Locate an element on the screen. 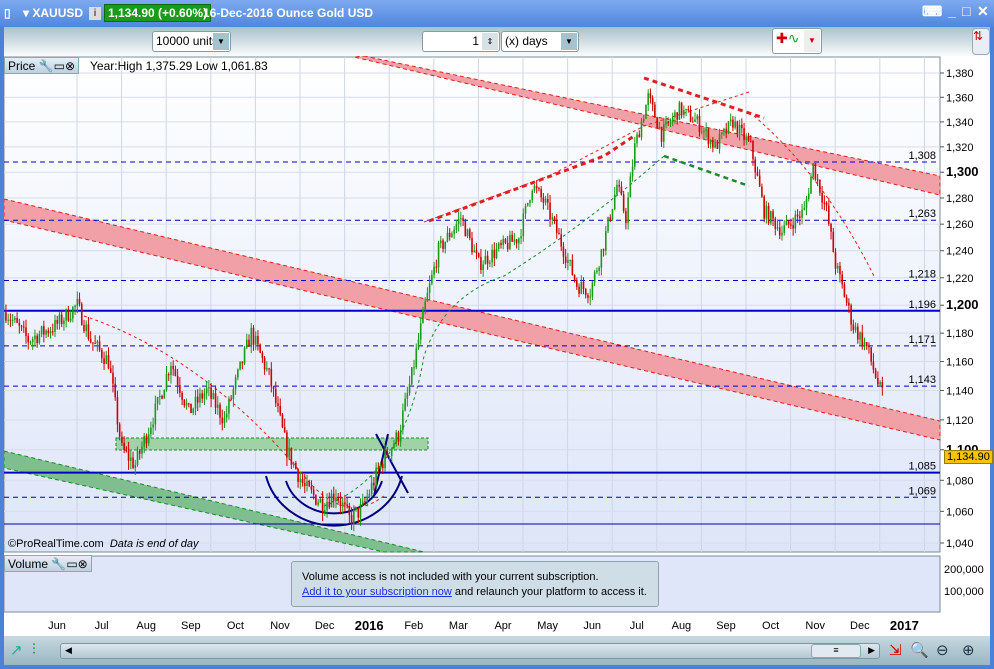 This screenshot has width=994, height=669. add-subscription-link: Add it to your subscription now is located at coordinates (377, 592).